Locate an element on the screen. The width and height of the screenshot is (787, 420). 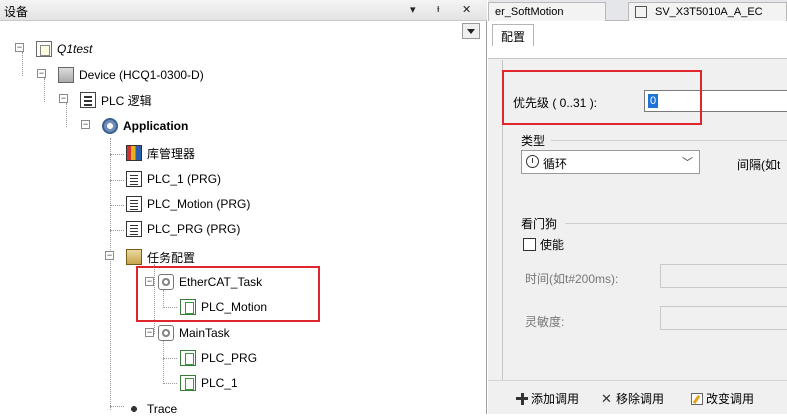
add-call-label: 添加调用 is located at coordinates (555, 399).